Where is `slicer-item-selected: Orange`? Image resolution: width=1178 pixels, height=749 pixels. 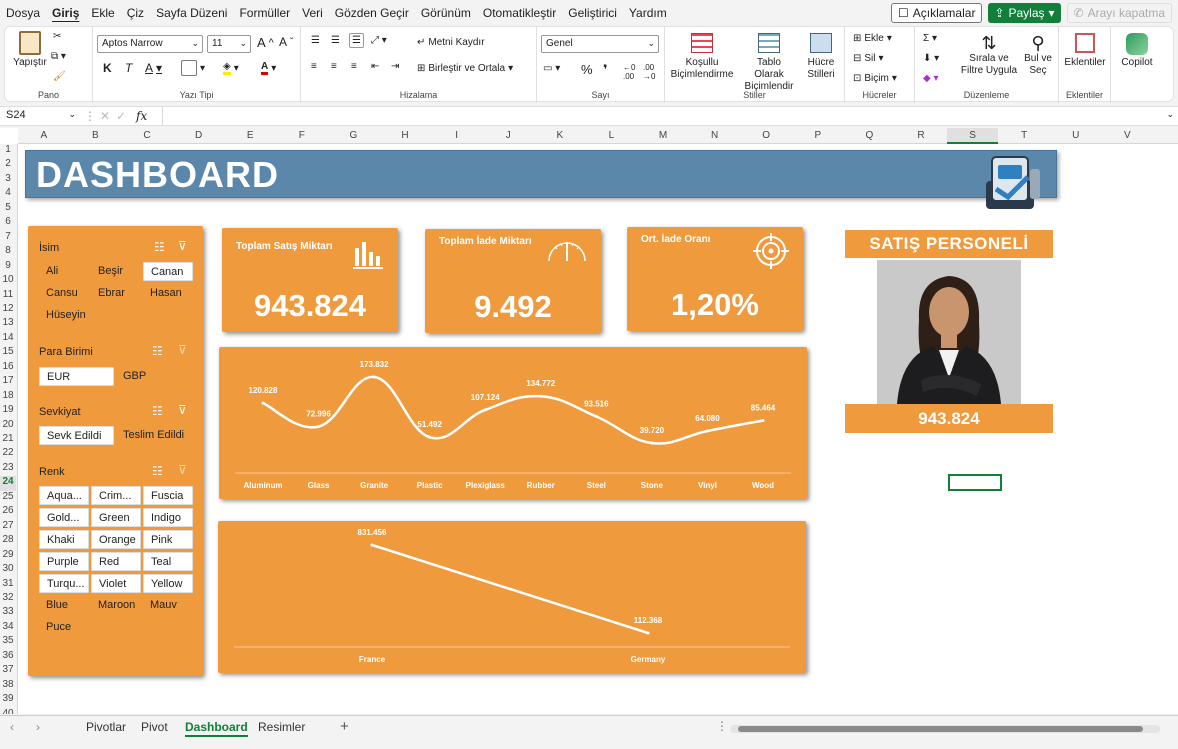 slicer-item-selected: Orange is located at coordinates (116, 539).